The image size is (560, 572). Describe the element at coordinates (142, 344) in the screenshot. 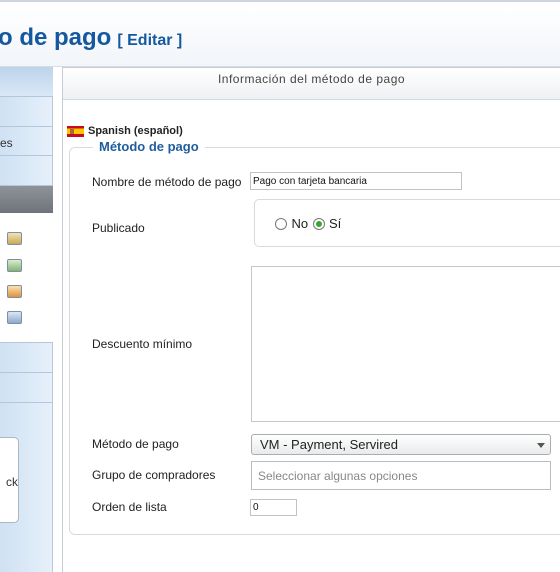

I see `discount-label: Descuento mínimo` at that location.